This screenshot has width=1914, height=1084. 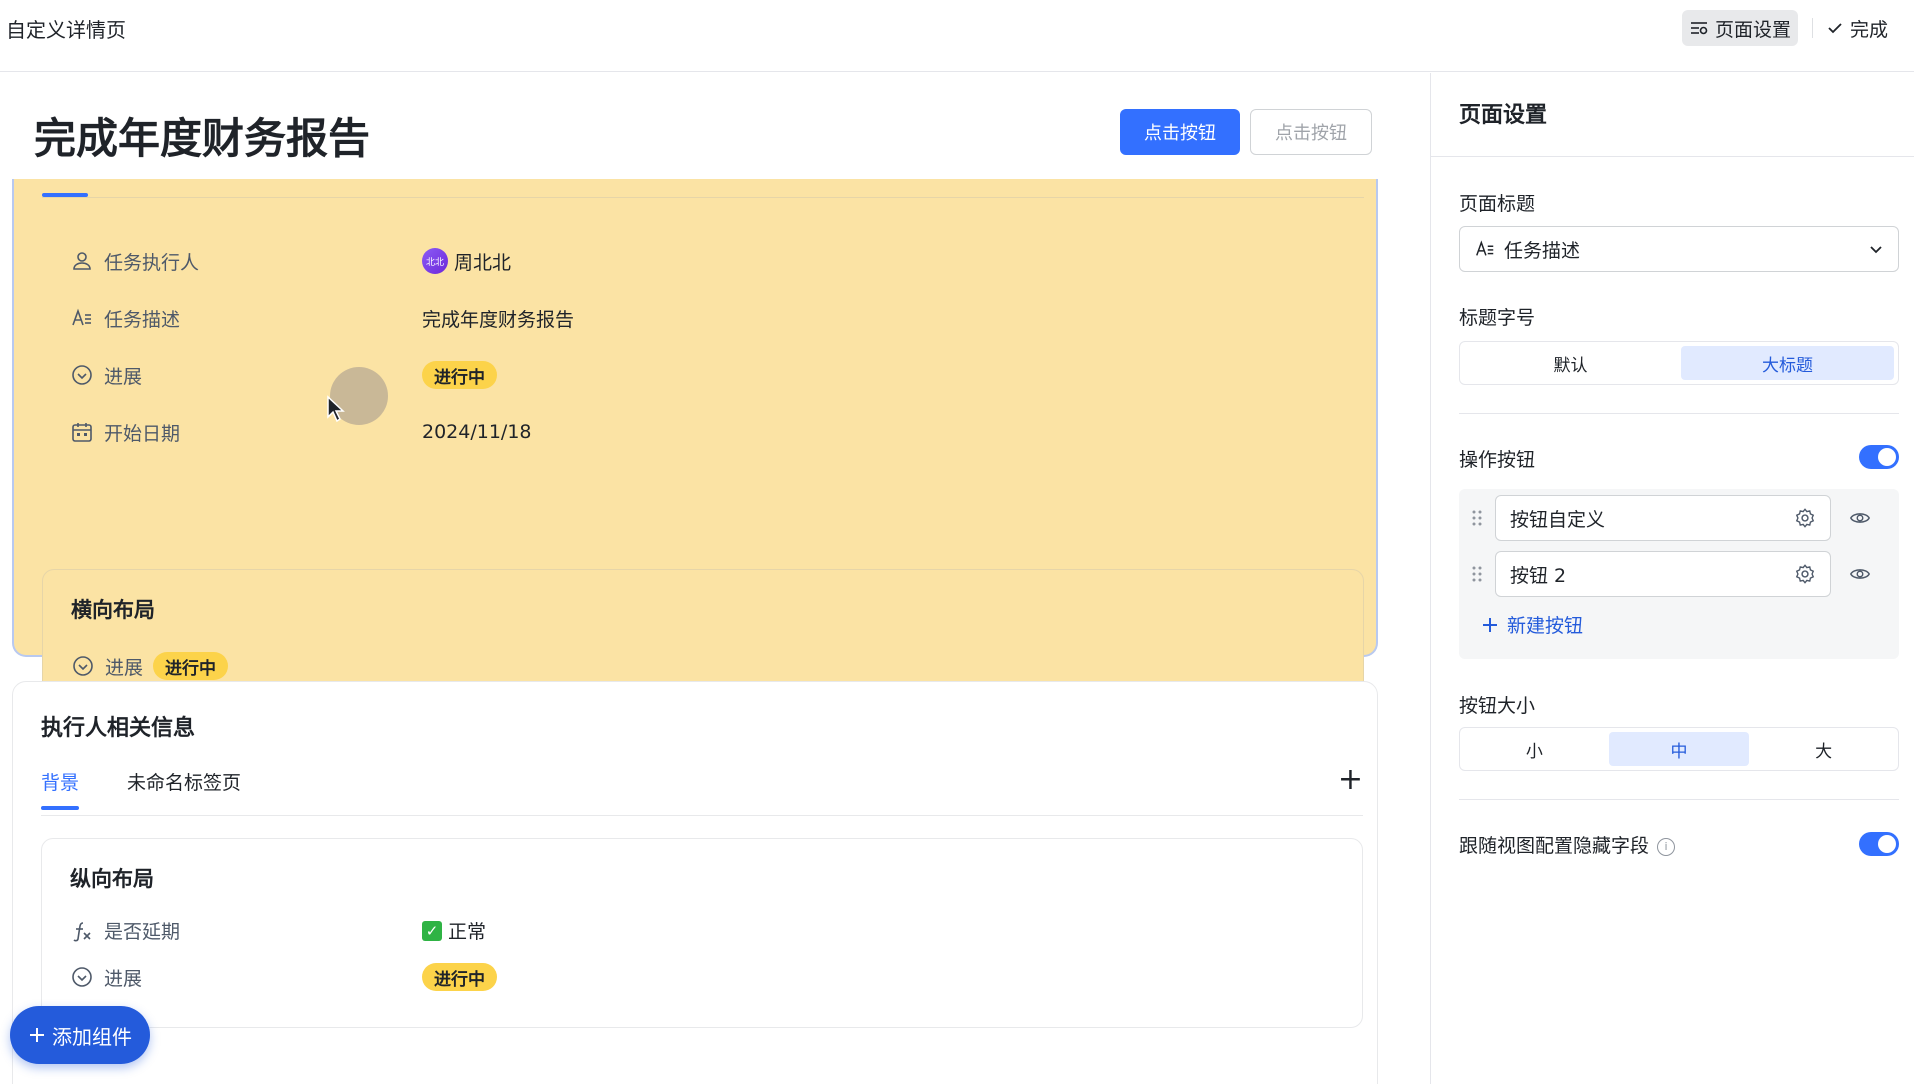 I want to click on hide-fields-toggle, so click(x=1879, y=844).